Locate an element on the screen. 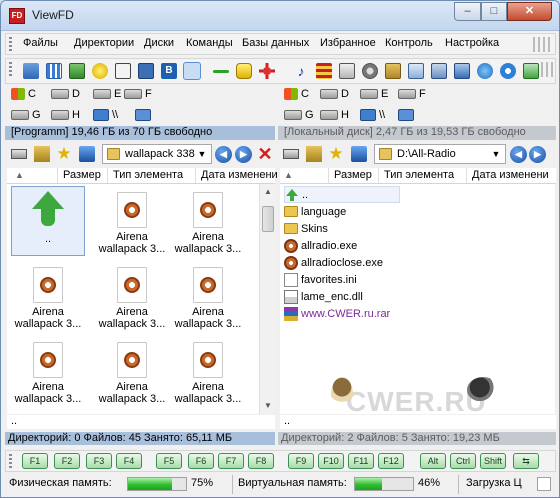  left-path-combo: wallapack 338 ▼ is located at coordinates (157, 154).